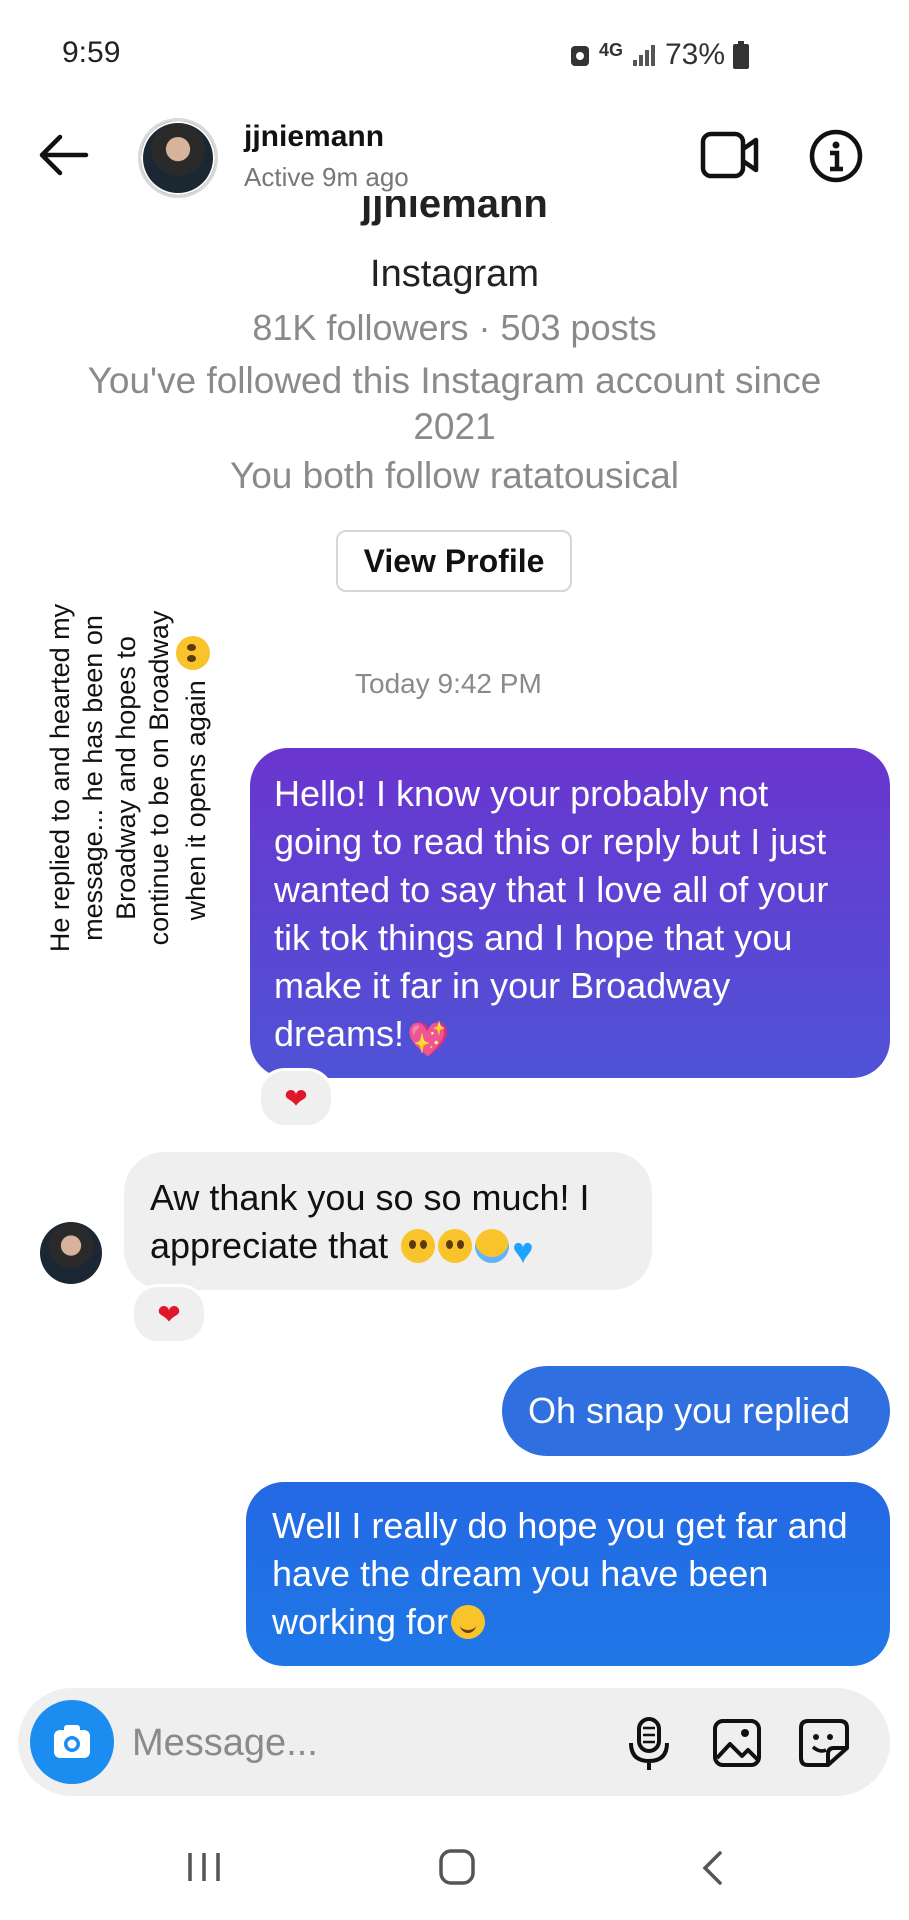 The image size is (909, 1920). I want to click on recent-apps-icon, so click(204, 1867).